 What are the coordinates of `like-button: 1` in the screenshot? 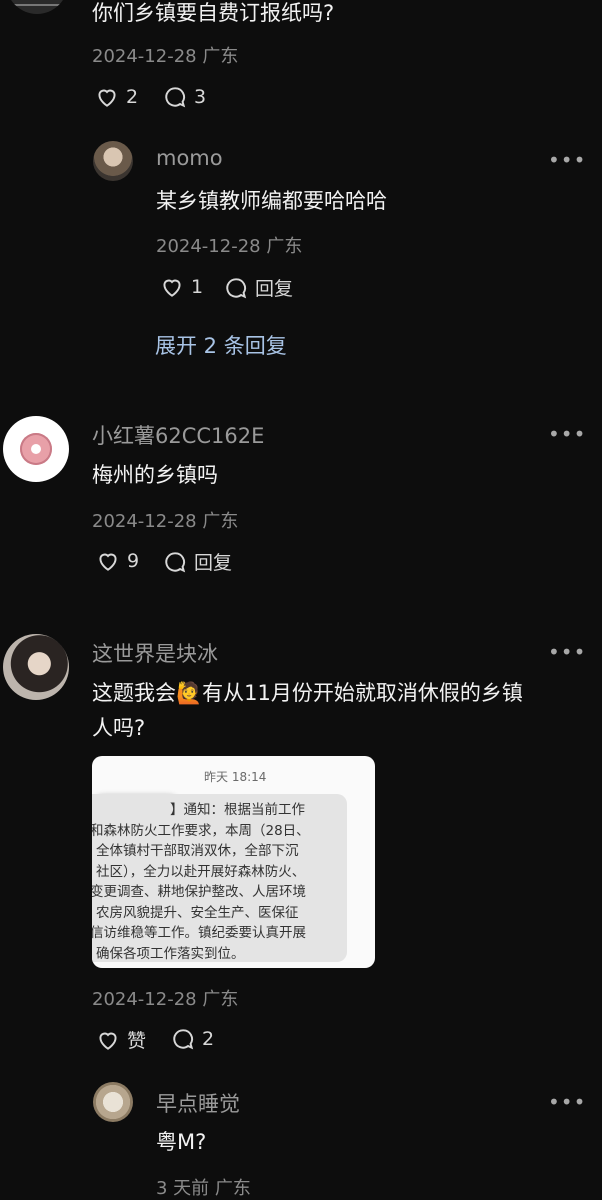 It's located at (181, 287).